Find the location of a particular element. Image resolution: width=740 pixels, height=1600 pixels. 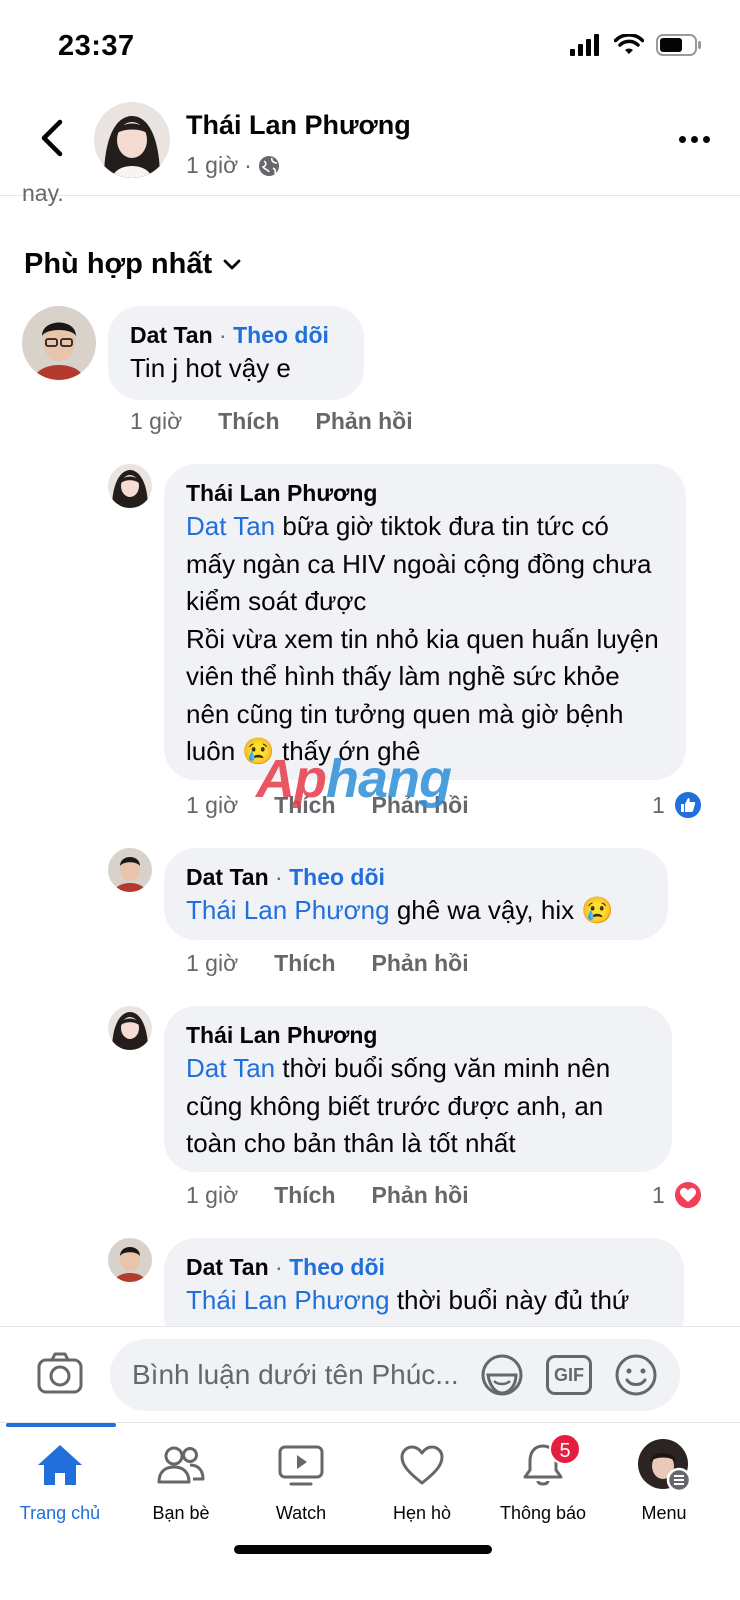

status-icons is located at coordinates (636, 45).